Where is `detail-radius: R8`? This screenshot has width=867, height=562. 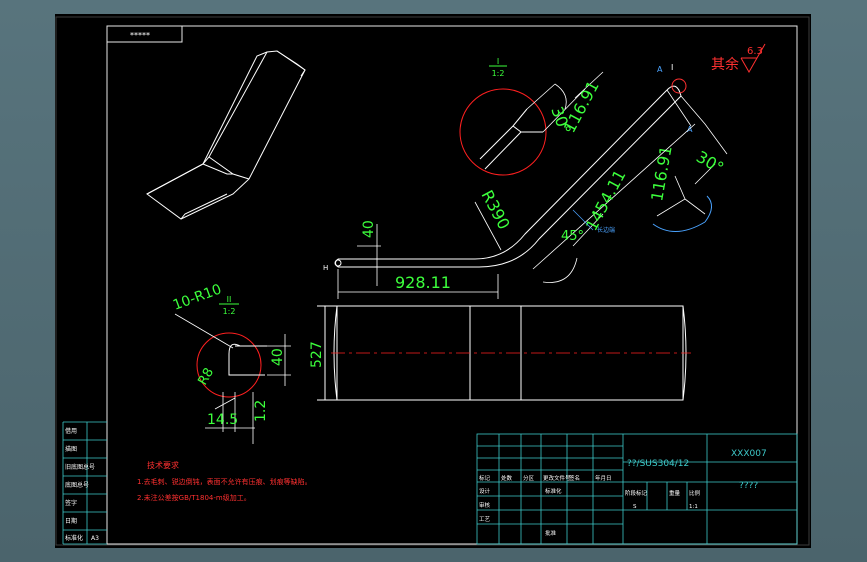 detail-radius: R8 is located at coordinates (206, 377).